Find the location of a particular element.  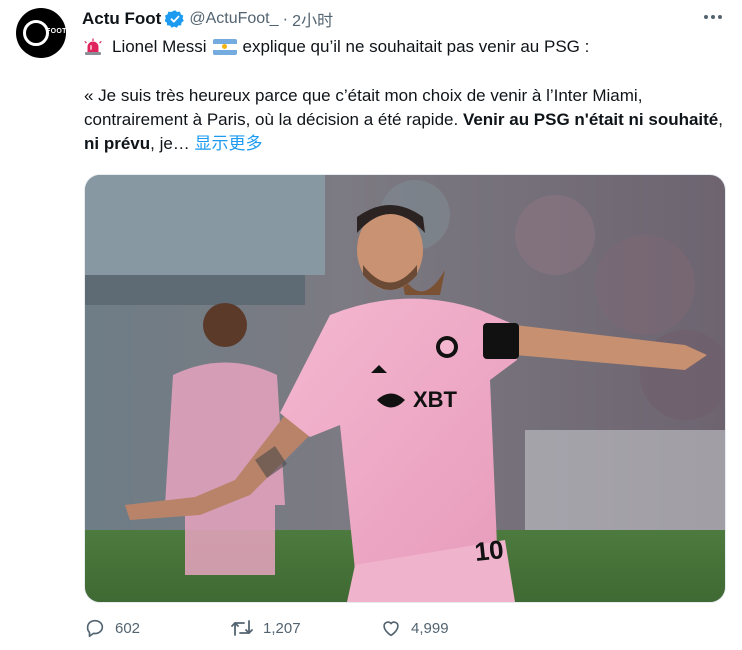

tweet-header: Actu Foot @ActuFoot_ · 2小时 is located at coordinates (207, 19).